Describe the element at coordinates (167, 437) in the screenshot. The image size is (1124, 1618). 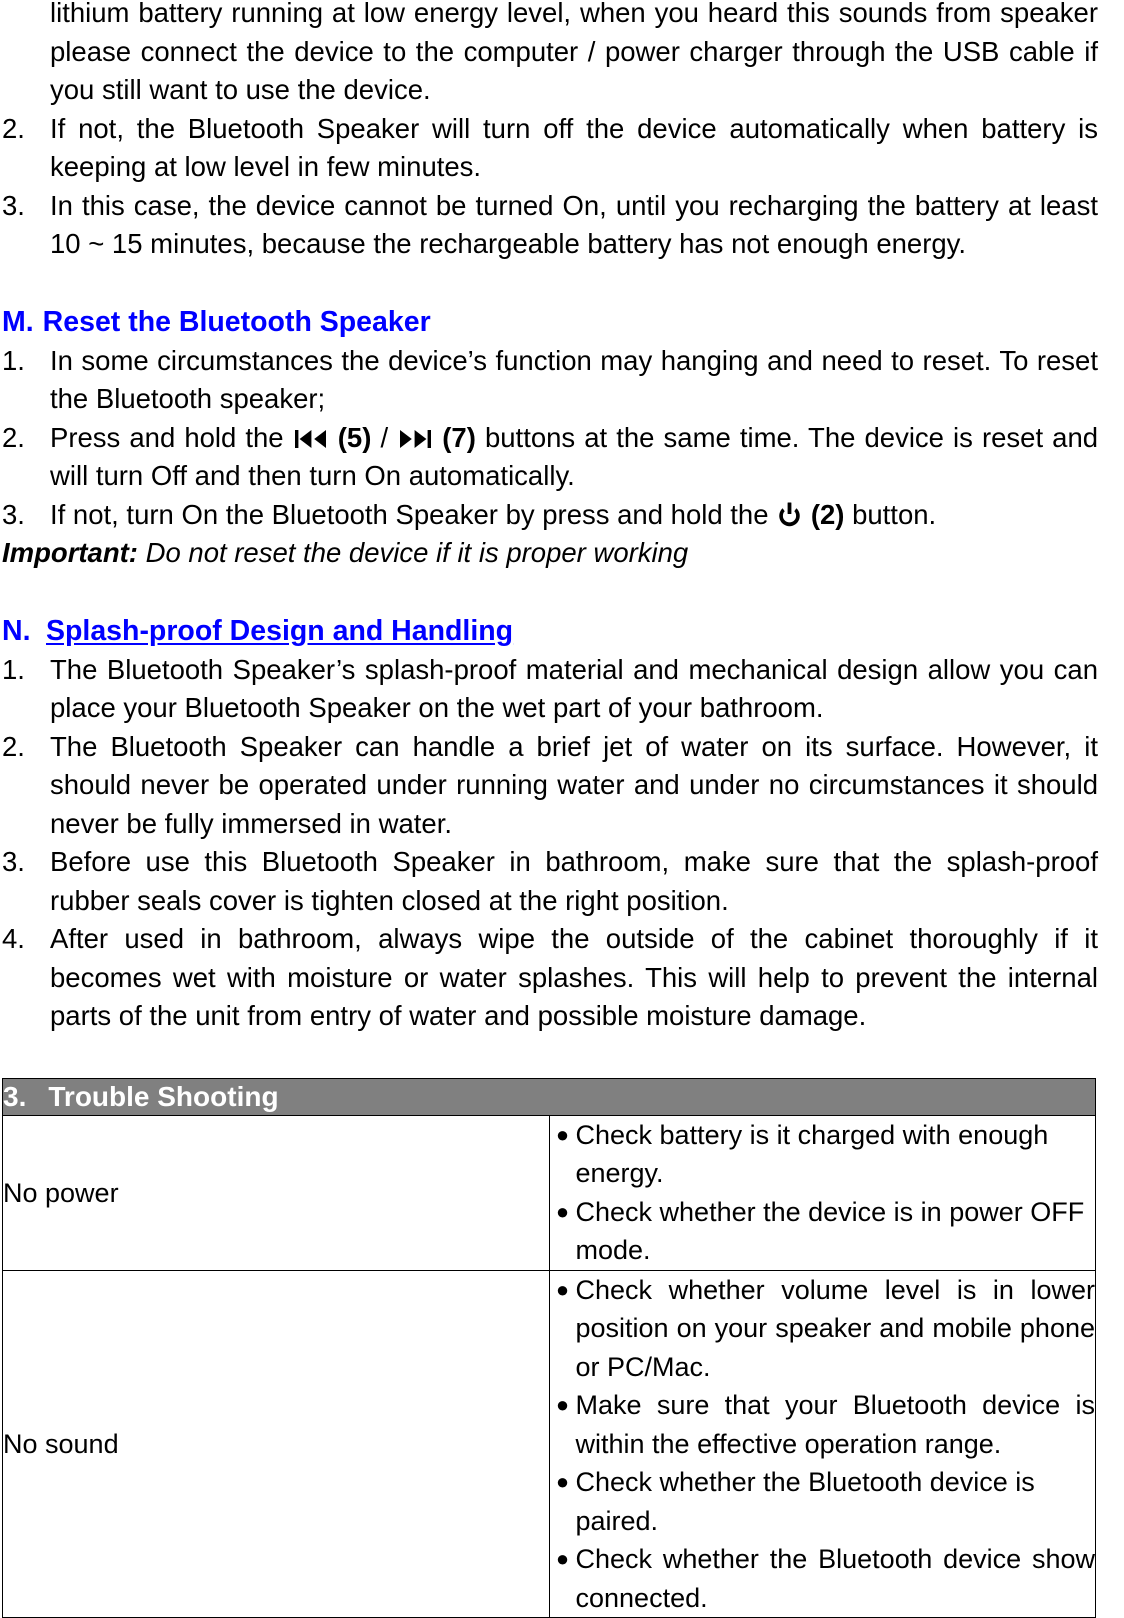
I see `list-item-text-before: Press and hold the` at that location.